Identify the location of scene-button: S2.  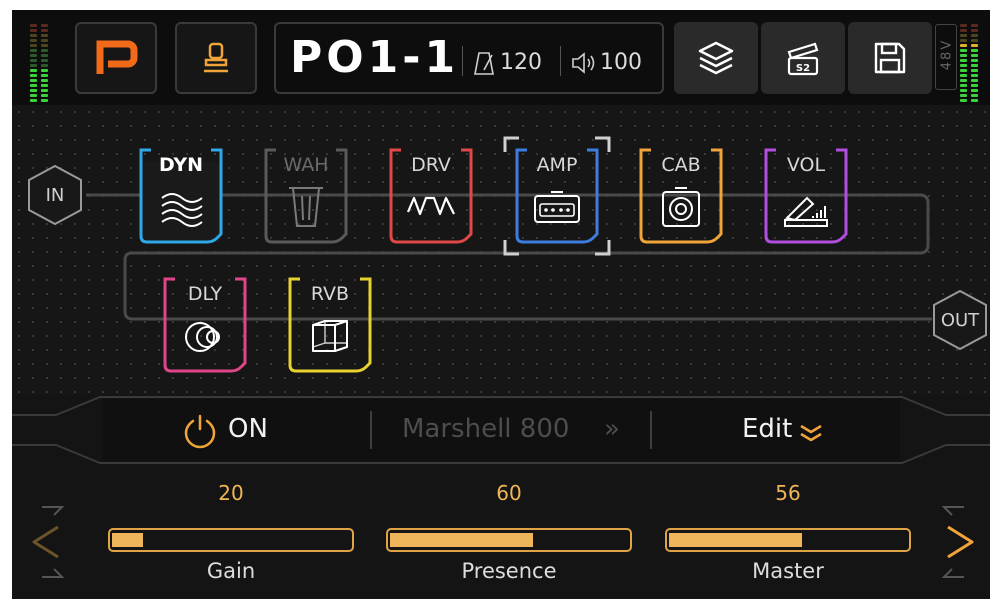
(803, 58).